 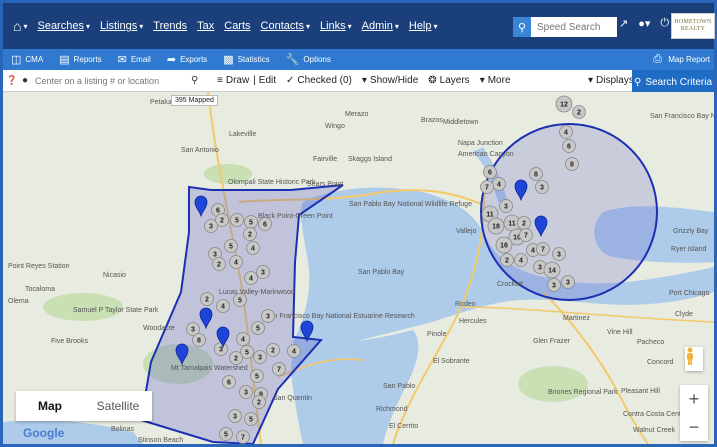 I want to click on nav-item-searches: Searches ▾, so click(x=63, y=26).